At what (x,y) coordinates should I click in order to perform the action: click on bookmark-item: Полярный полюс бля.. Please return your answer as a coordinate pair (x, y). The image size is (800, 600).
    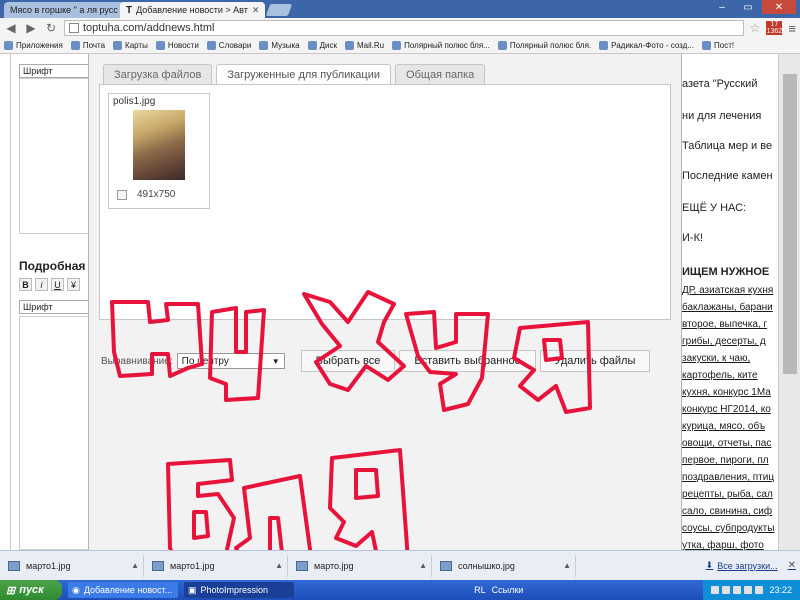
    Looking at the image, I should click on (544, 45).